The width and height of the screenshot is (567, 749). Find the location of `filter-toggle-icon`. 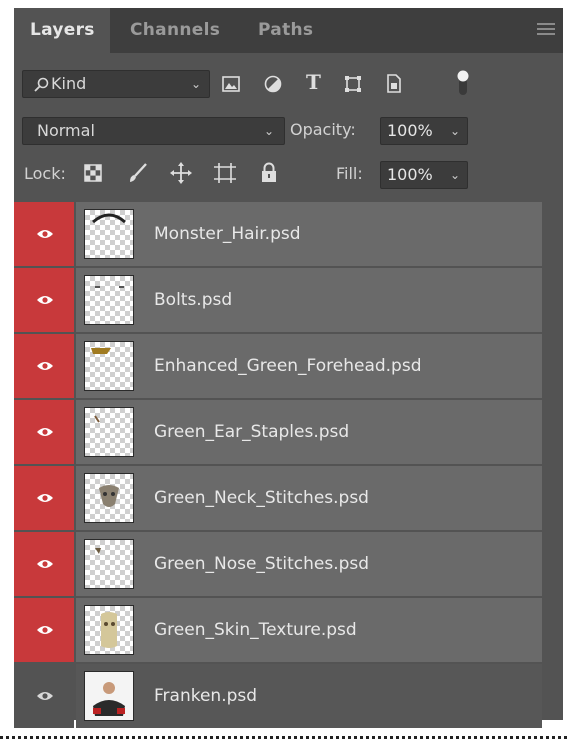

filter-toggle-icon is located at coordinates (463, 83).